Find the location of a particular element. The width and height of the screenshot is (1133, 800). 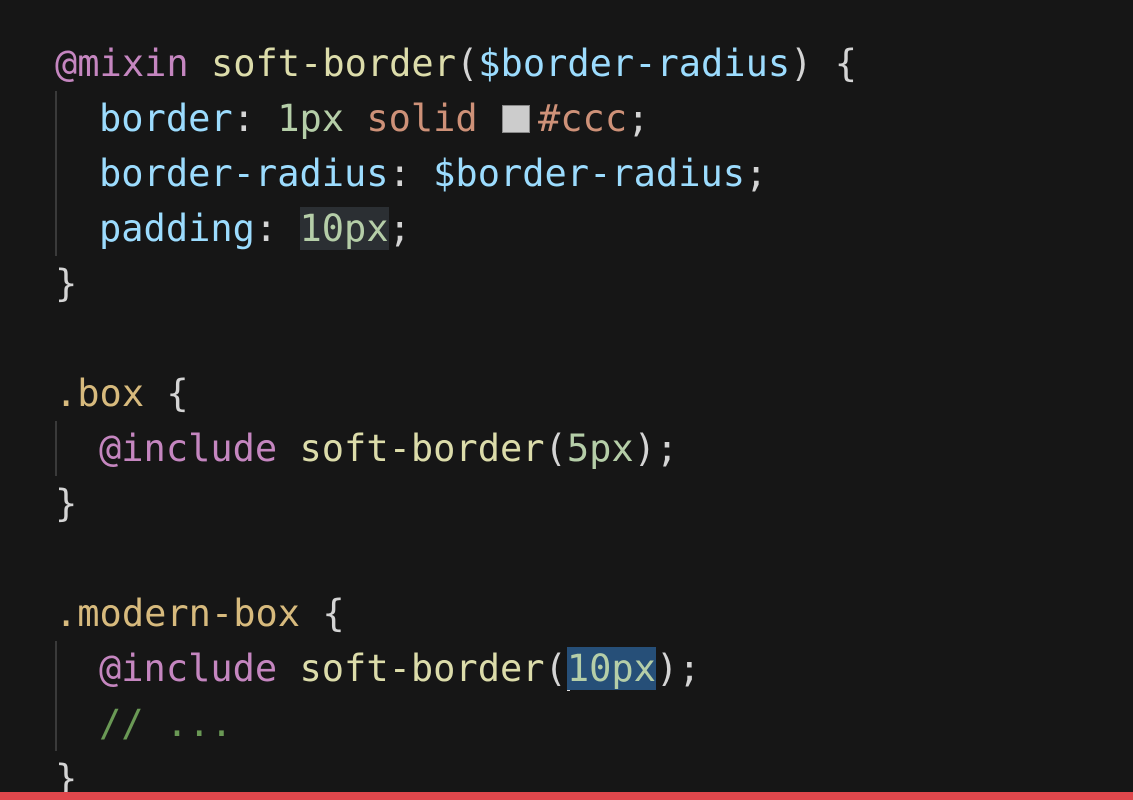

code-line: @mixin soft-border($border-radius) { is located at coordinates (456, 63).